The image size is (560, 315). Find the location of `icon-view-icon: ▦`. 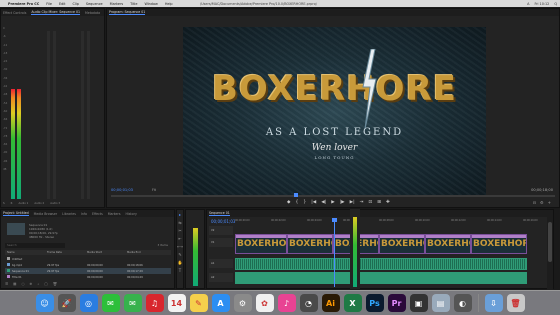

icon-view-icon: ▦ is located at coordinates (14, 284).